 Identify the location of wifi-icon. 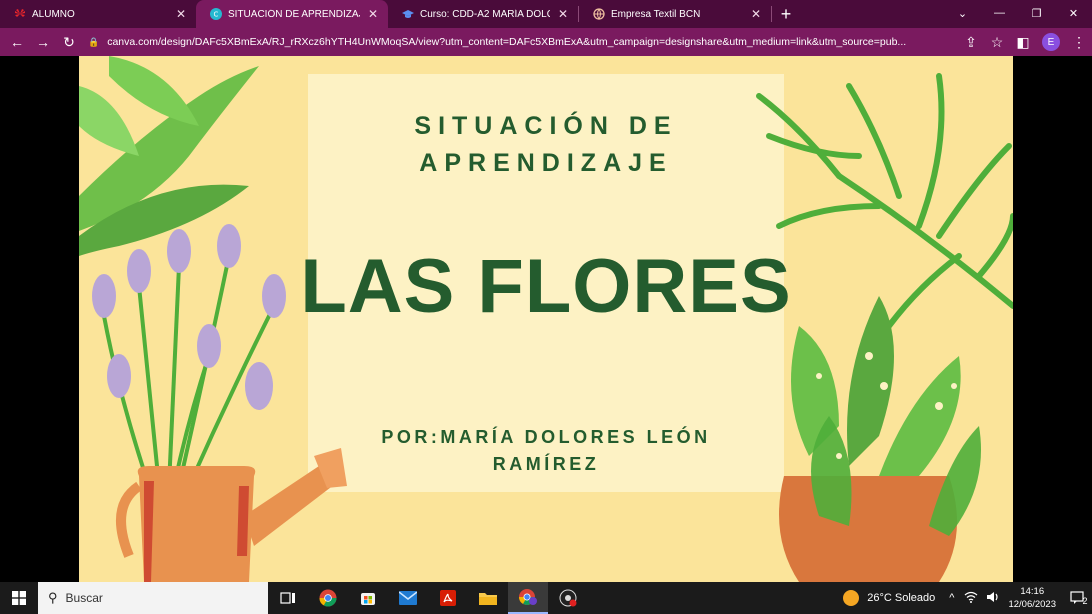
(971, 598).